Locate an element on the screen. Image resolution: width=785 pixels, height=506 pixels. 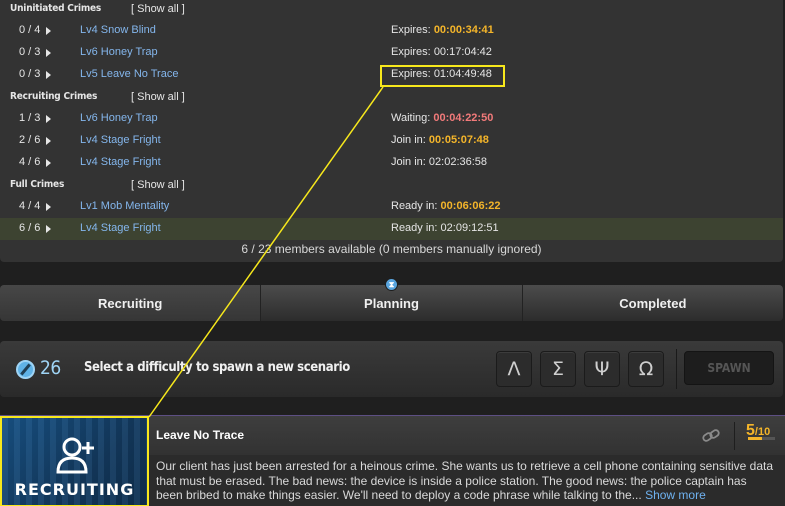
crime-status: Waiting: 00:04:22:50 is located at coordinates (442, 118).